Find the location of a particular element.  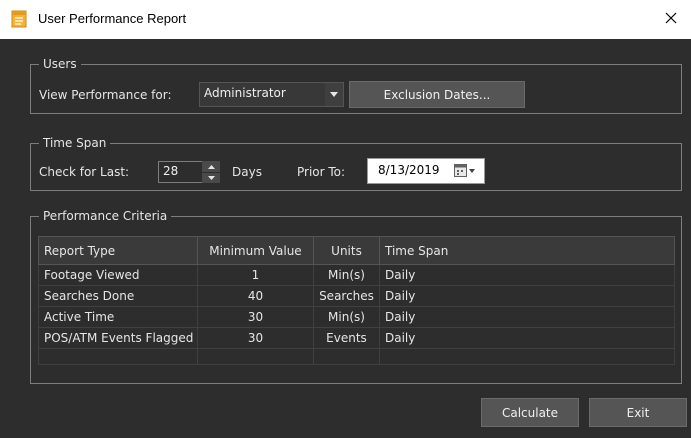

stepper-down-icon is located at coordinates (211, 177).